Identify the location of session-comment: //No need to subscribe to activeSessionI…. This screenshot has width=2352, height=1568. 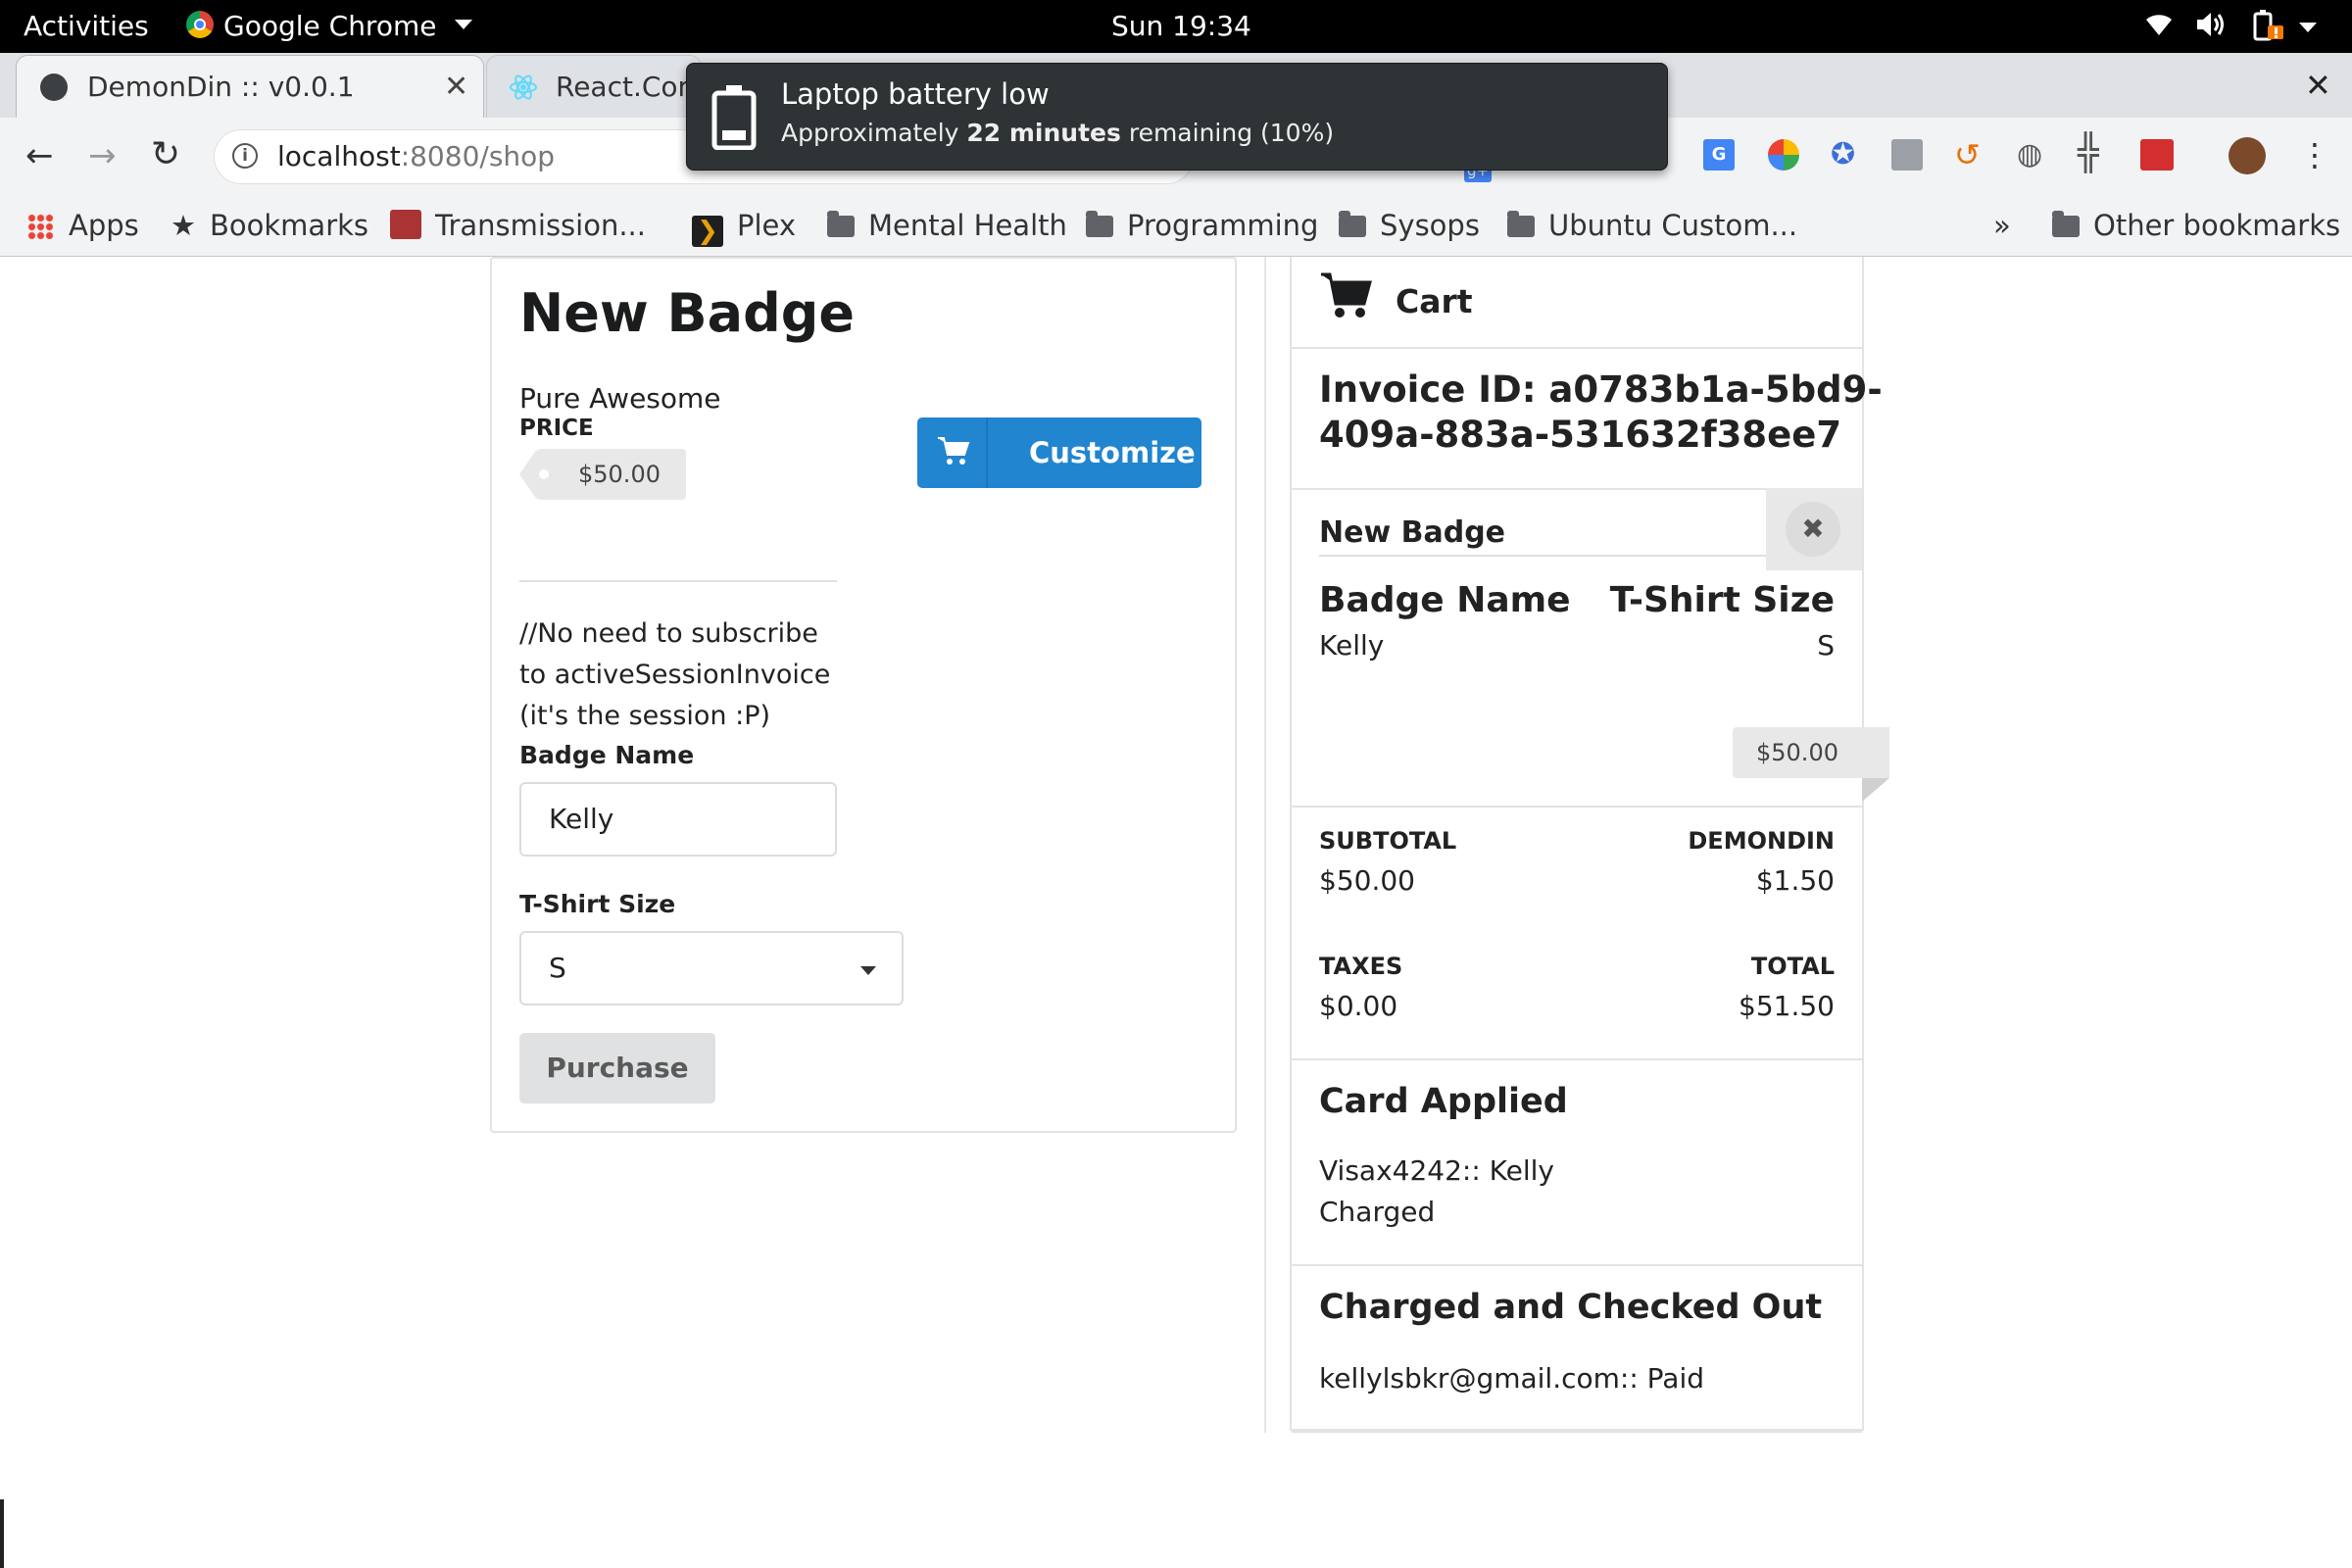
(675, 674).